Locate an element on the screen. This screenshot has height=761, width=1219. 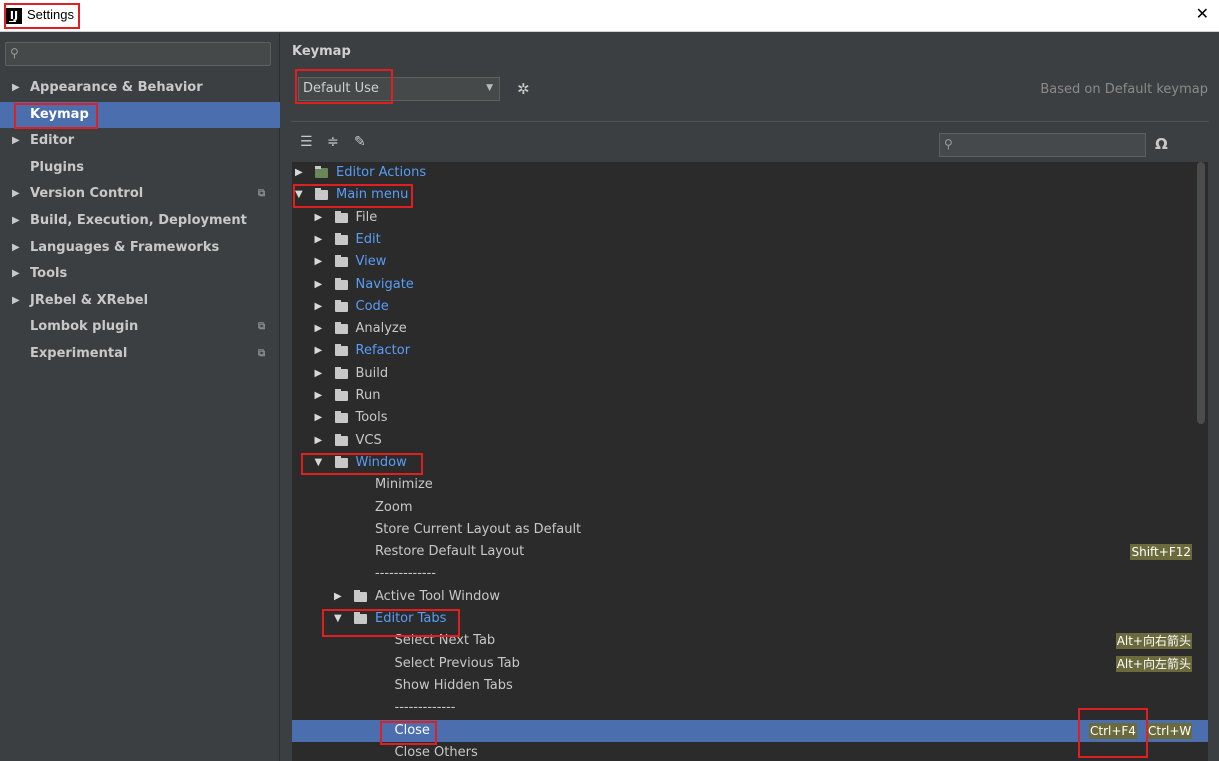
tree-row-label: Active Tool Window is located at coordinates (437, 596).